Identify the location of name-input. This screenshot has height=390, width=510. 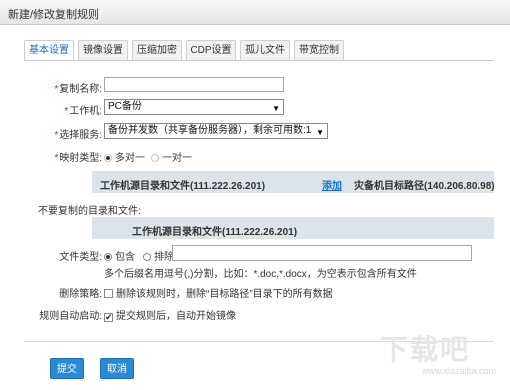
(194, 84).